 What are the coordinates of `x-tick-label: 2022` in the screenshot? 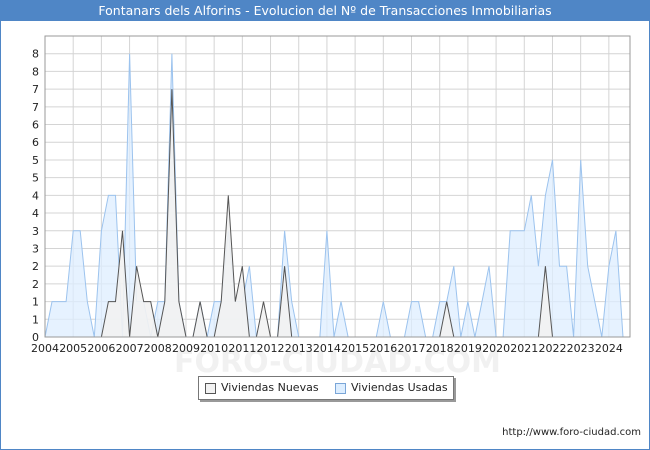 It's located at (552, 348).